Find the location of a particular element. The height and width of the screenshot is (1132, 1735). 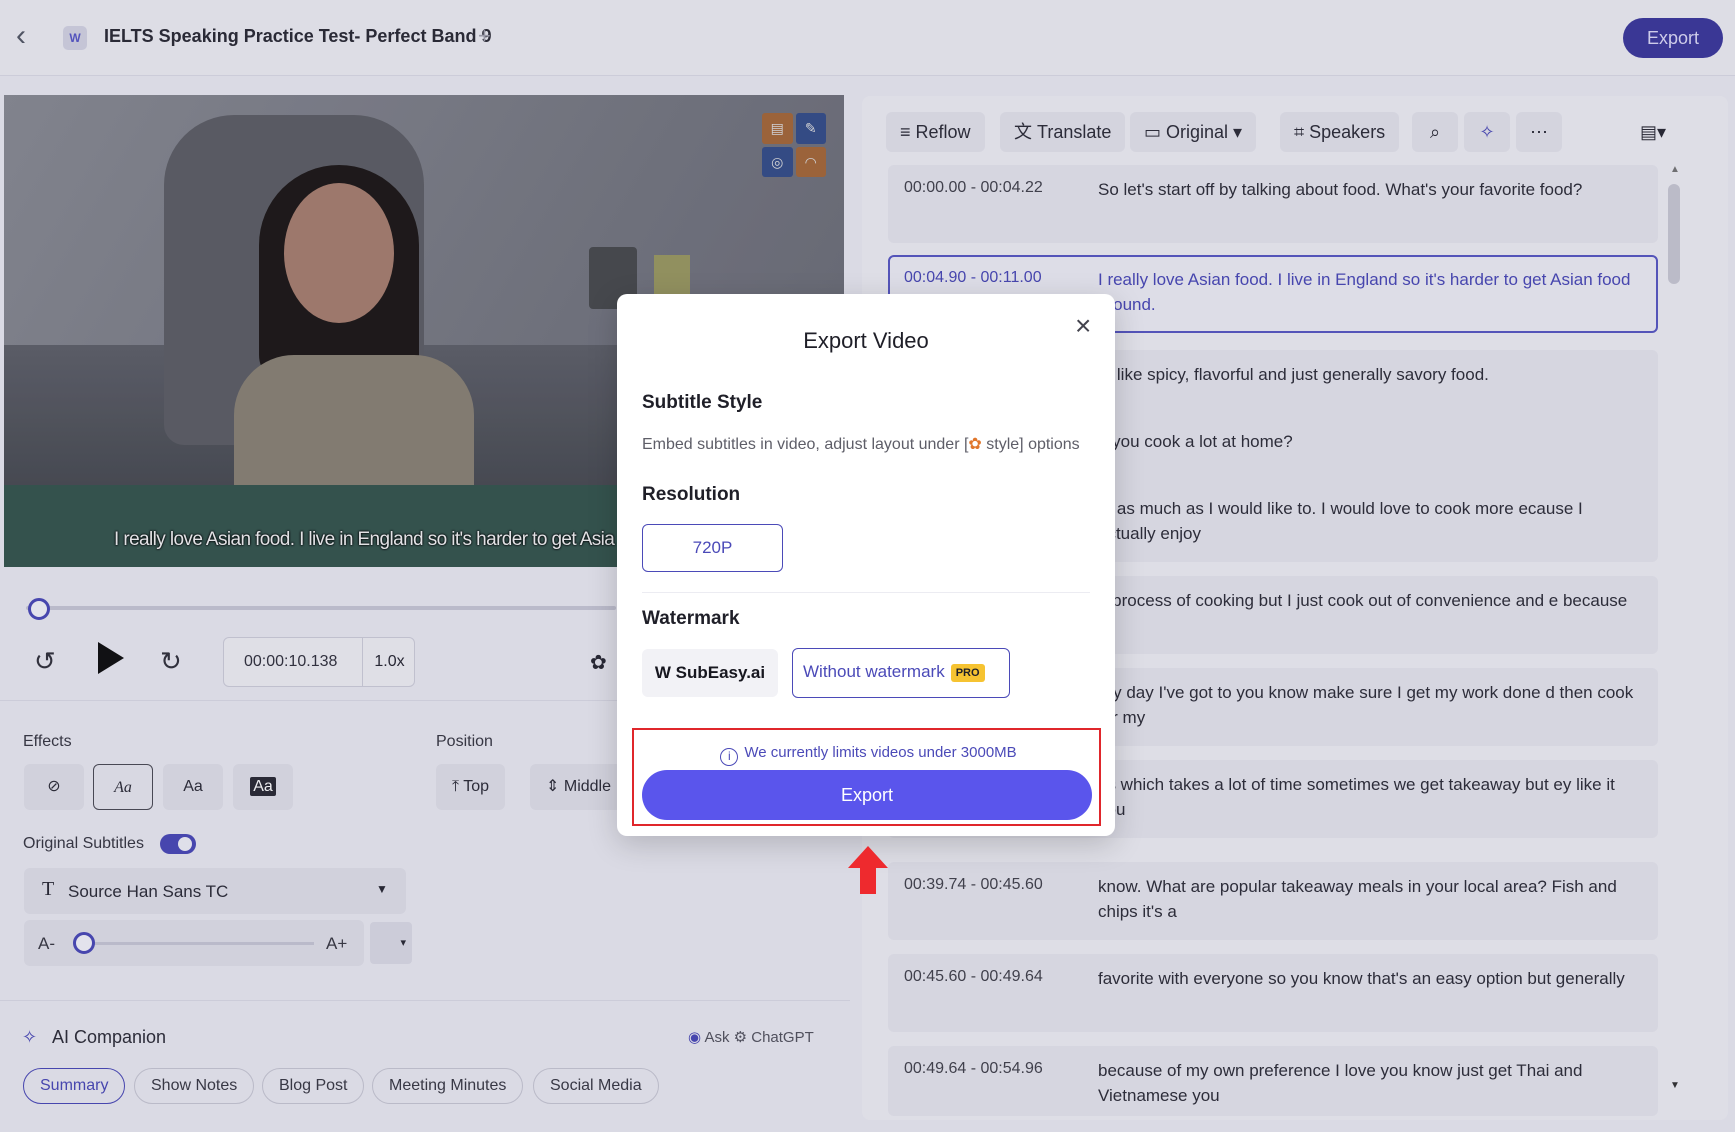

close-icon: × is located at coordinates (1083, 326).